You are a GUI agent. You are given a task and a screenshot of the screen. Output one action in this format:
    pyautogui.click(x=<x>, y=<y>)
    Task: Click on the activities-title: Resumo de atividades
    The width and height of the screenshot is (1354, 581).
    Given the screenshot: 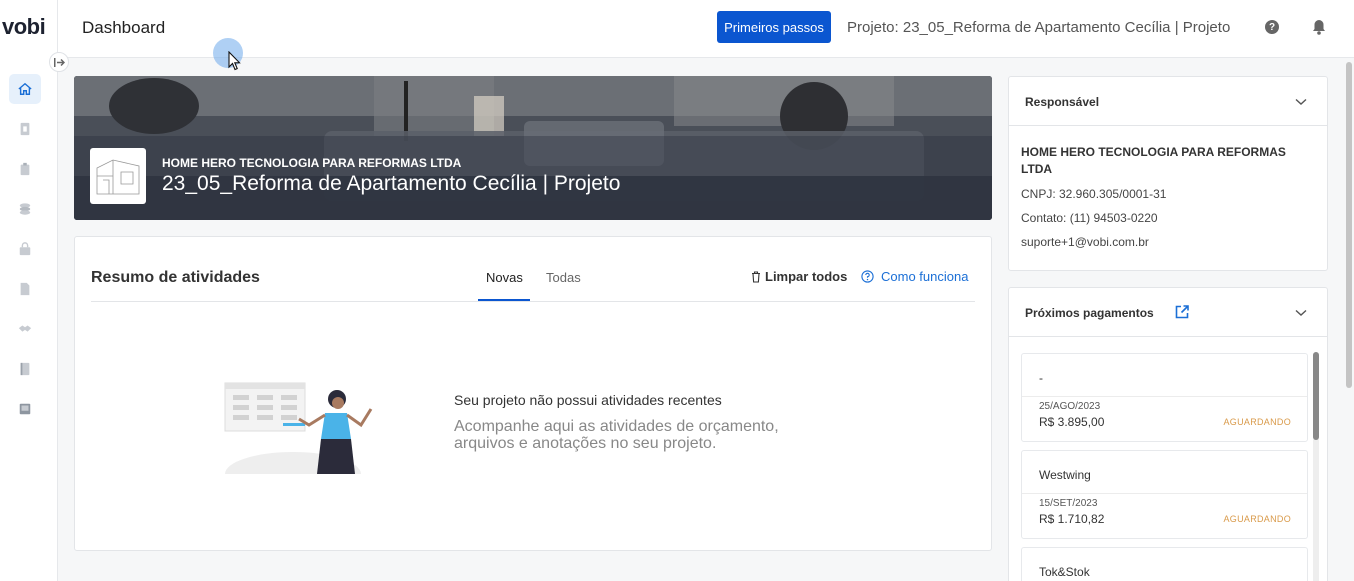 What is the action you would take?
    pyautogui.click(x=175, y=277)
    